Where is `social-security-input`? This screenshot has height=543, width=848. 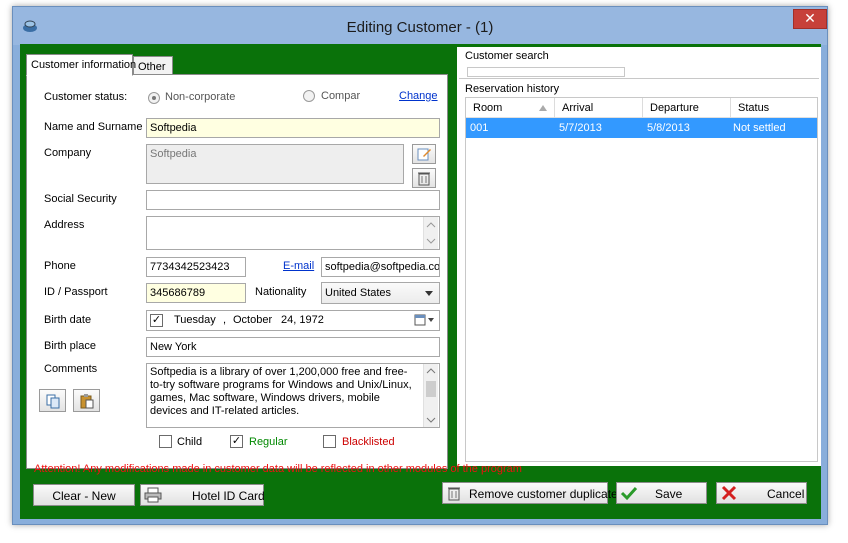 social-security-input is located at coordinates (293, 200).